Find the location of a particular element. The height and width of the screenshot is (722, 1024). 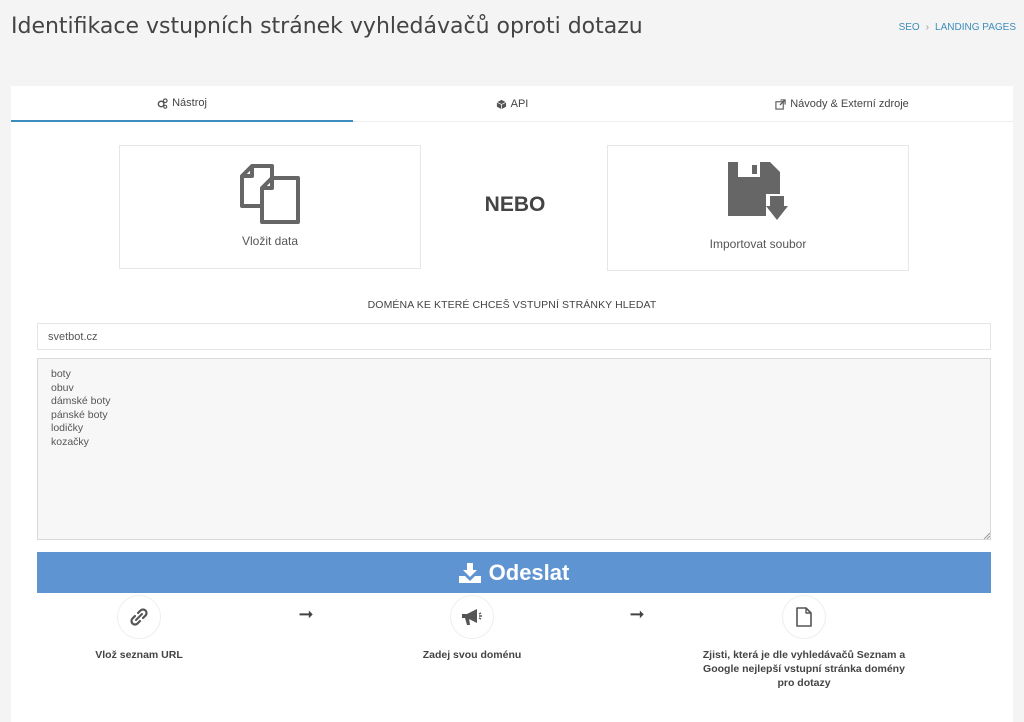

bullhorn-icon is located at coordinates (472, 617).